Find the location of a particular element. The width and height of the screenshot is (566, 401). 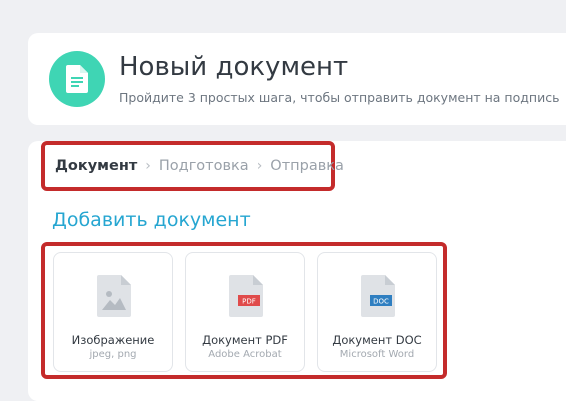

option-doc-label: Документ DOC is located at coordinates (377, 340).